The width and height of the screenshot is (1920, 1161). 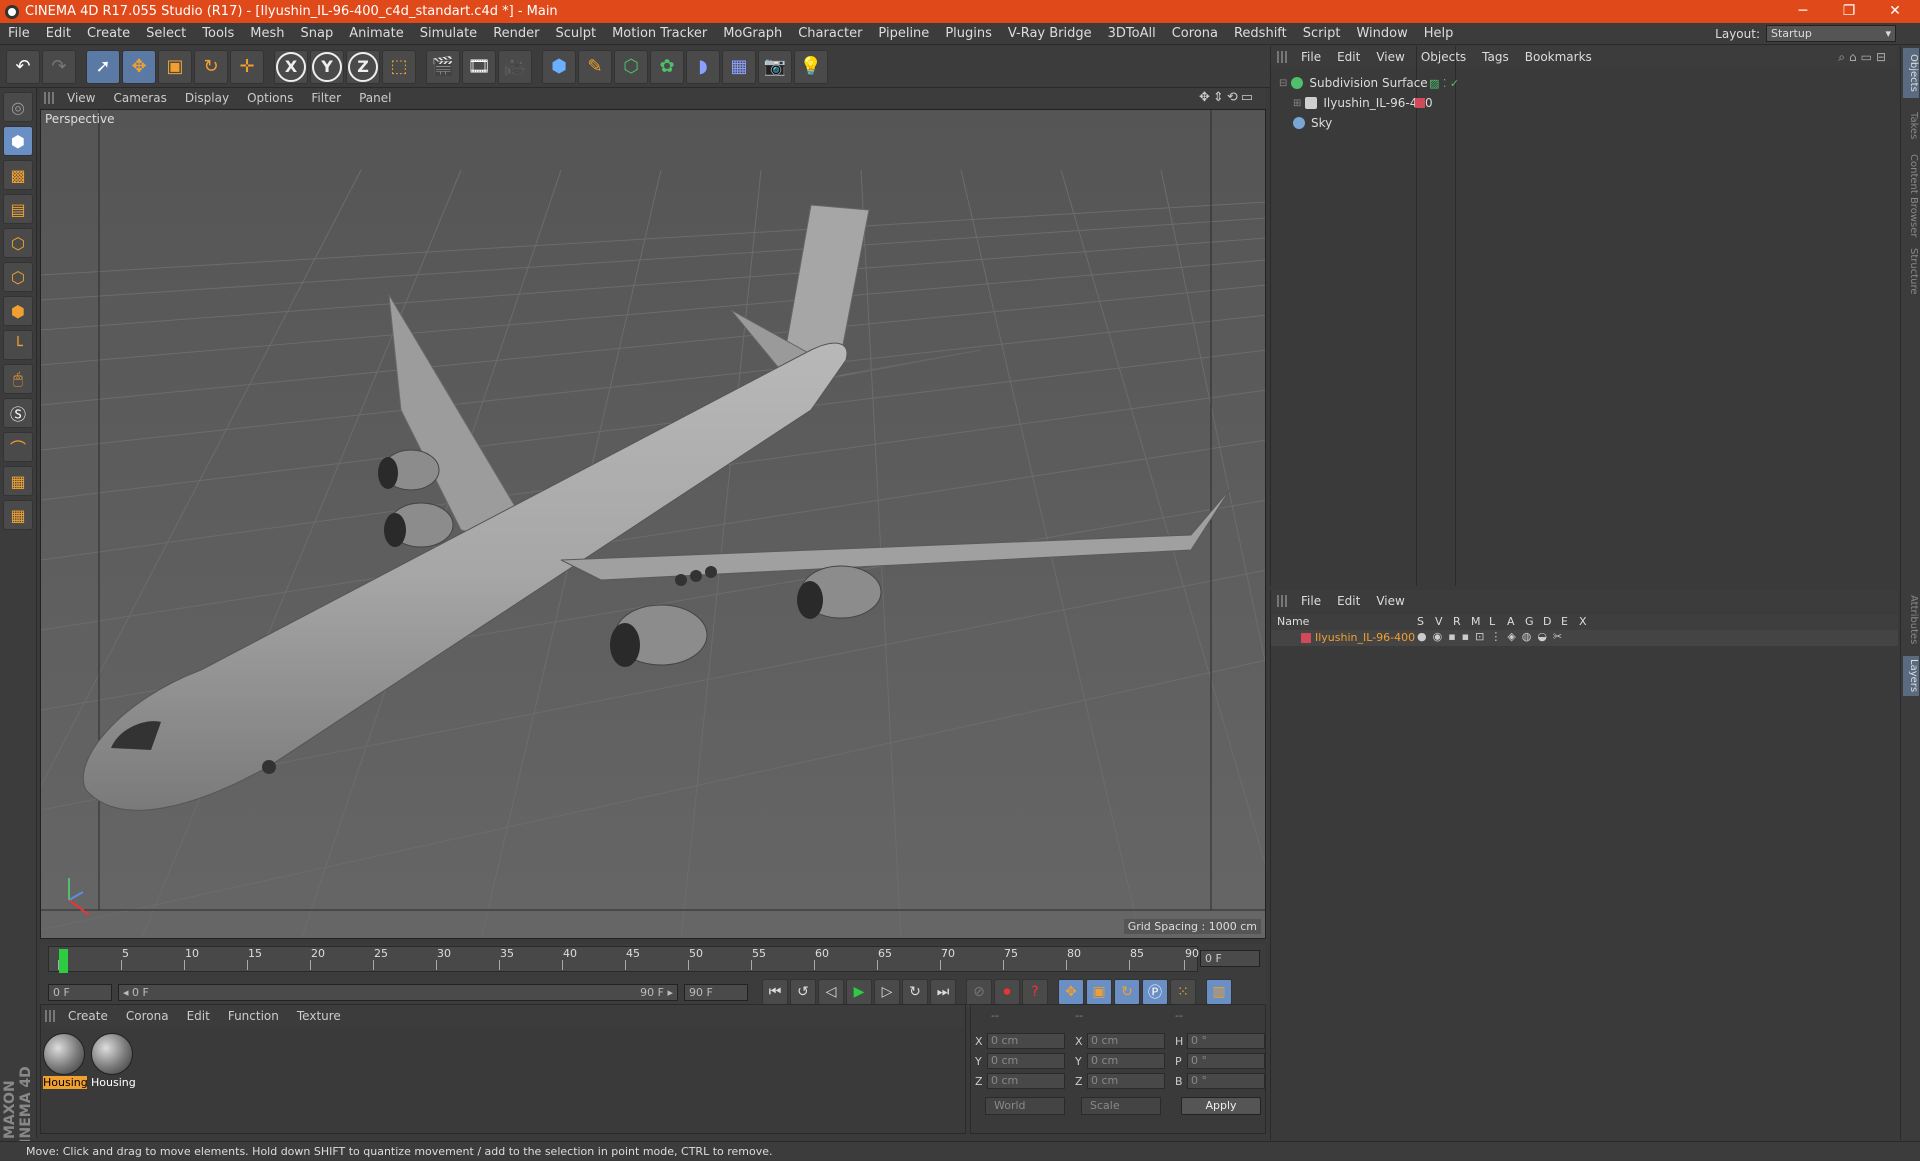 I want to click on objects-menu-view: View, so click(x=1390, y=57).